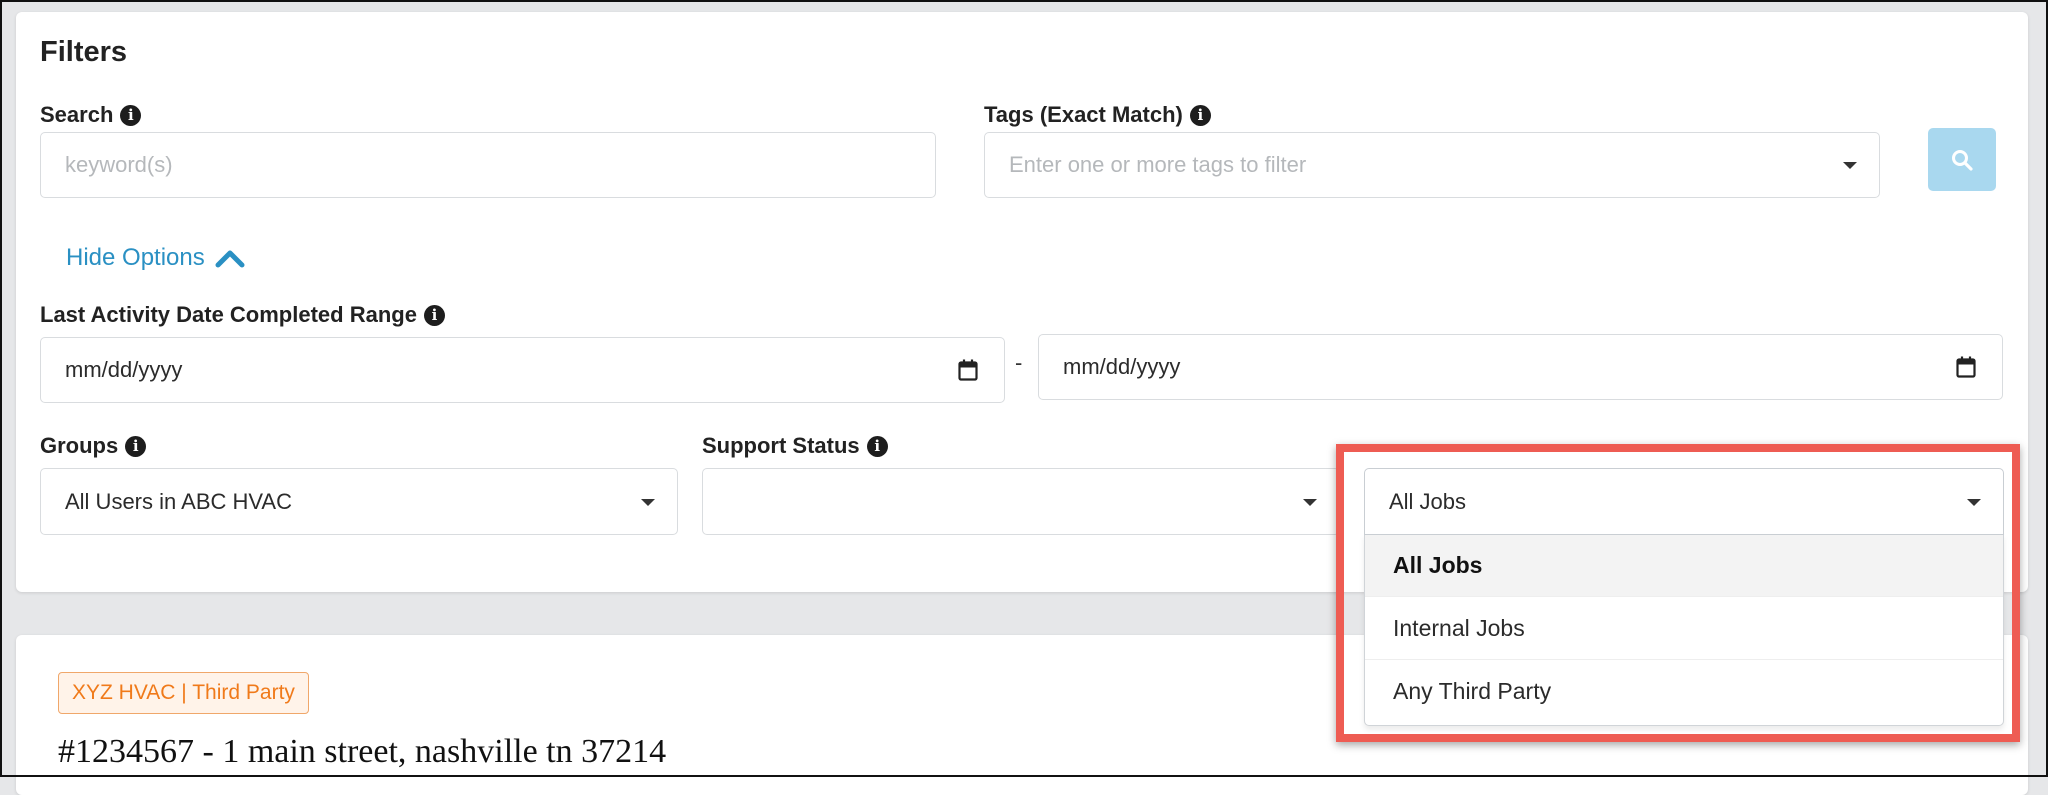  What do you see at coordinates (119, 164) in the screenshot?
I see `search-placeholder: keyword(s)` at bounding box center [119, 164].